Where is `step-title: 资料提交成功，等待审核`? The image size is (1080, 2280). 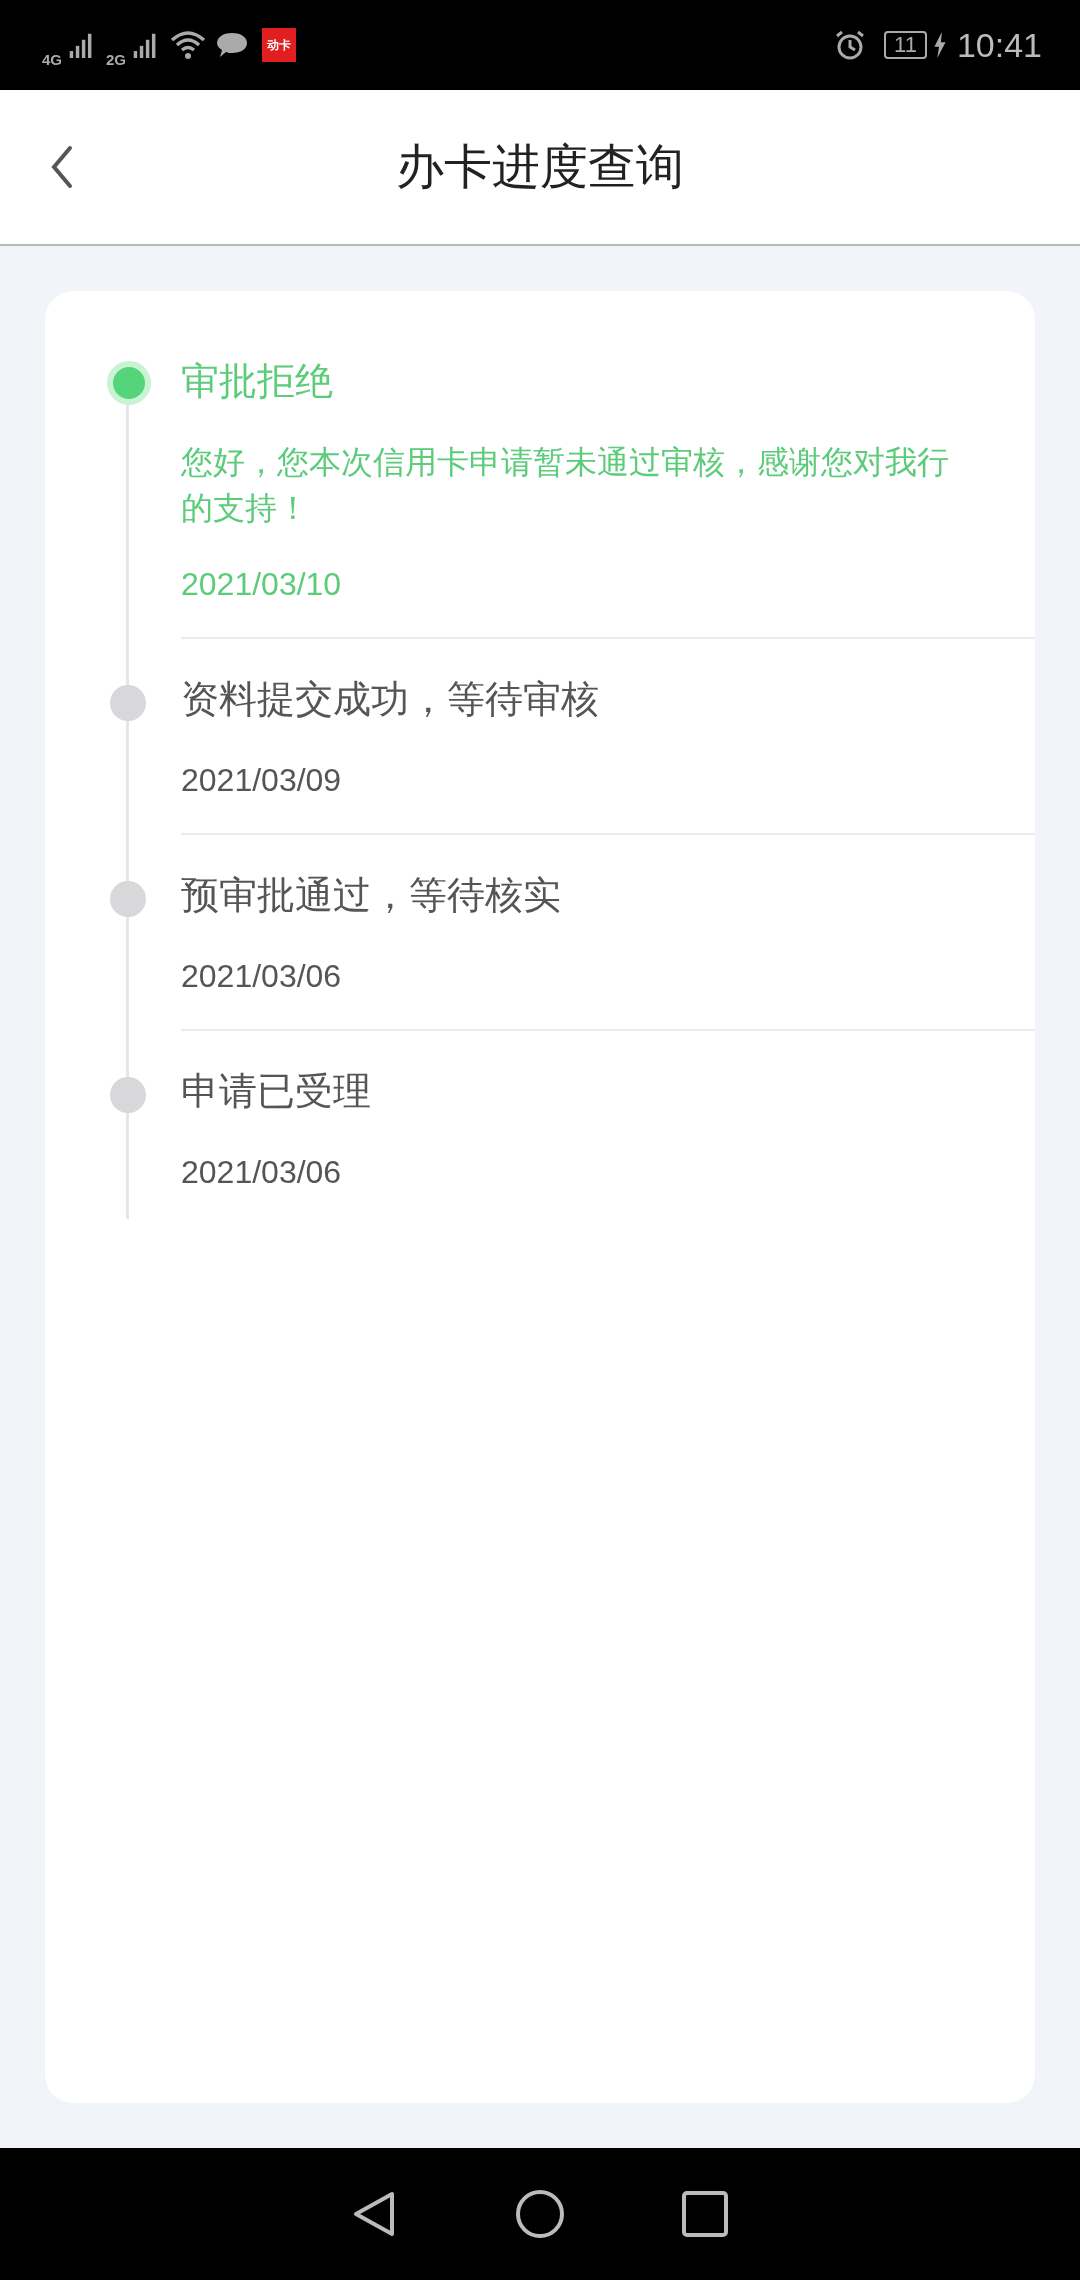
step-title: 资料提交成功，等待审核 is located at coordinates (390, 699).